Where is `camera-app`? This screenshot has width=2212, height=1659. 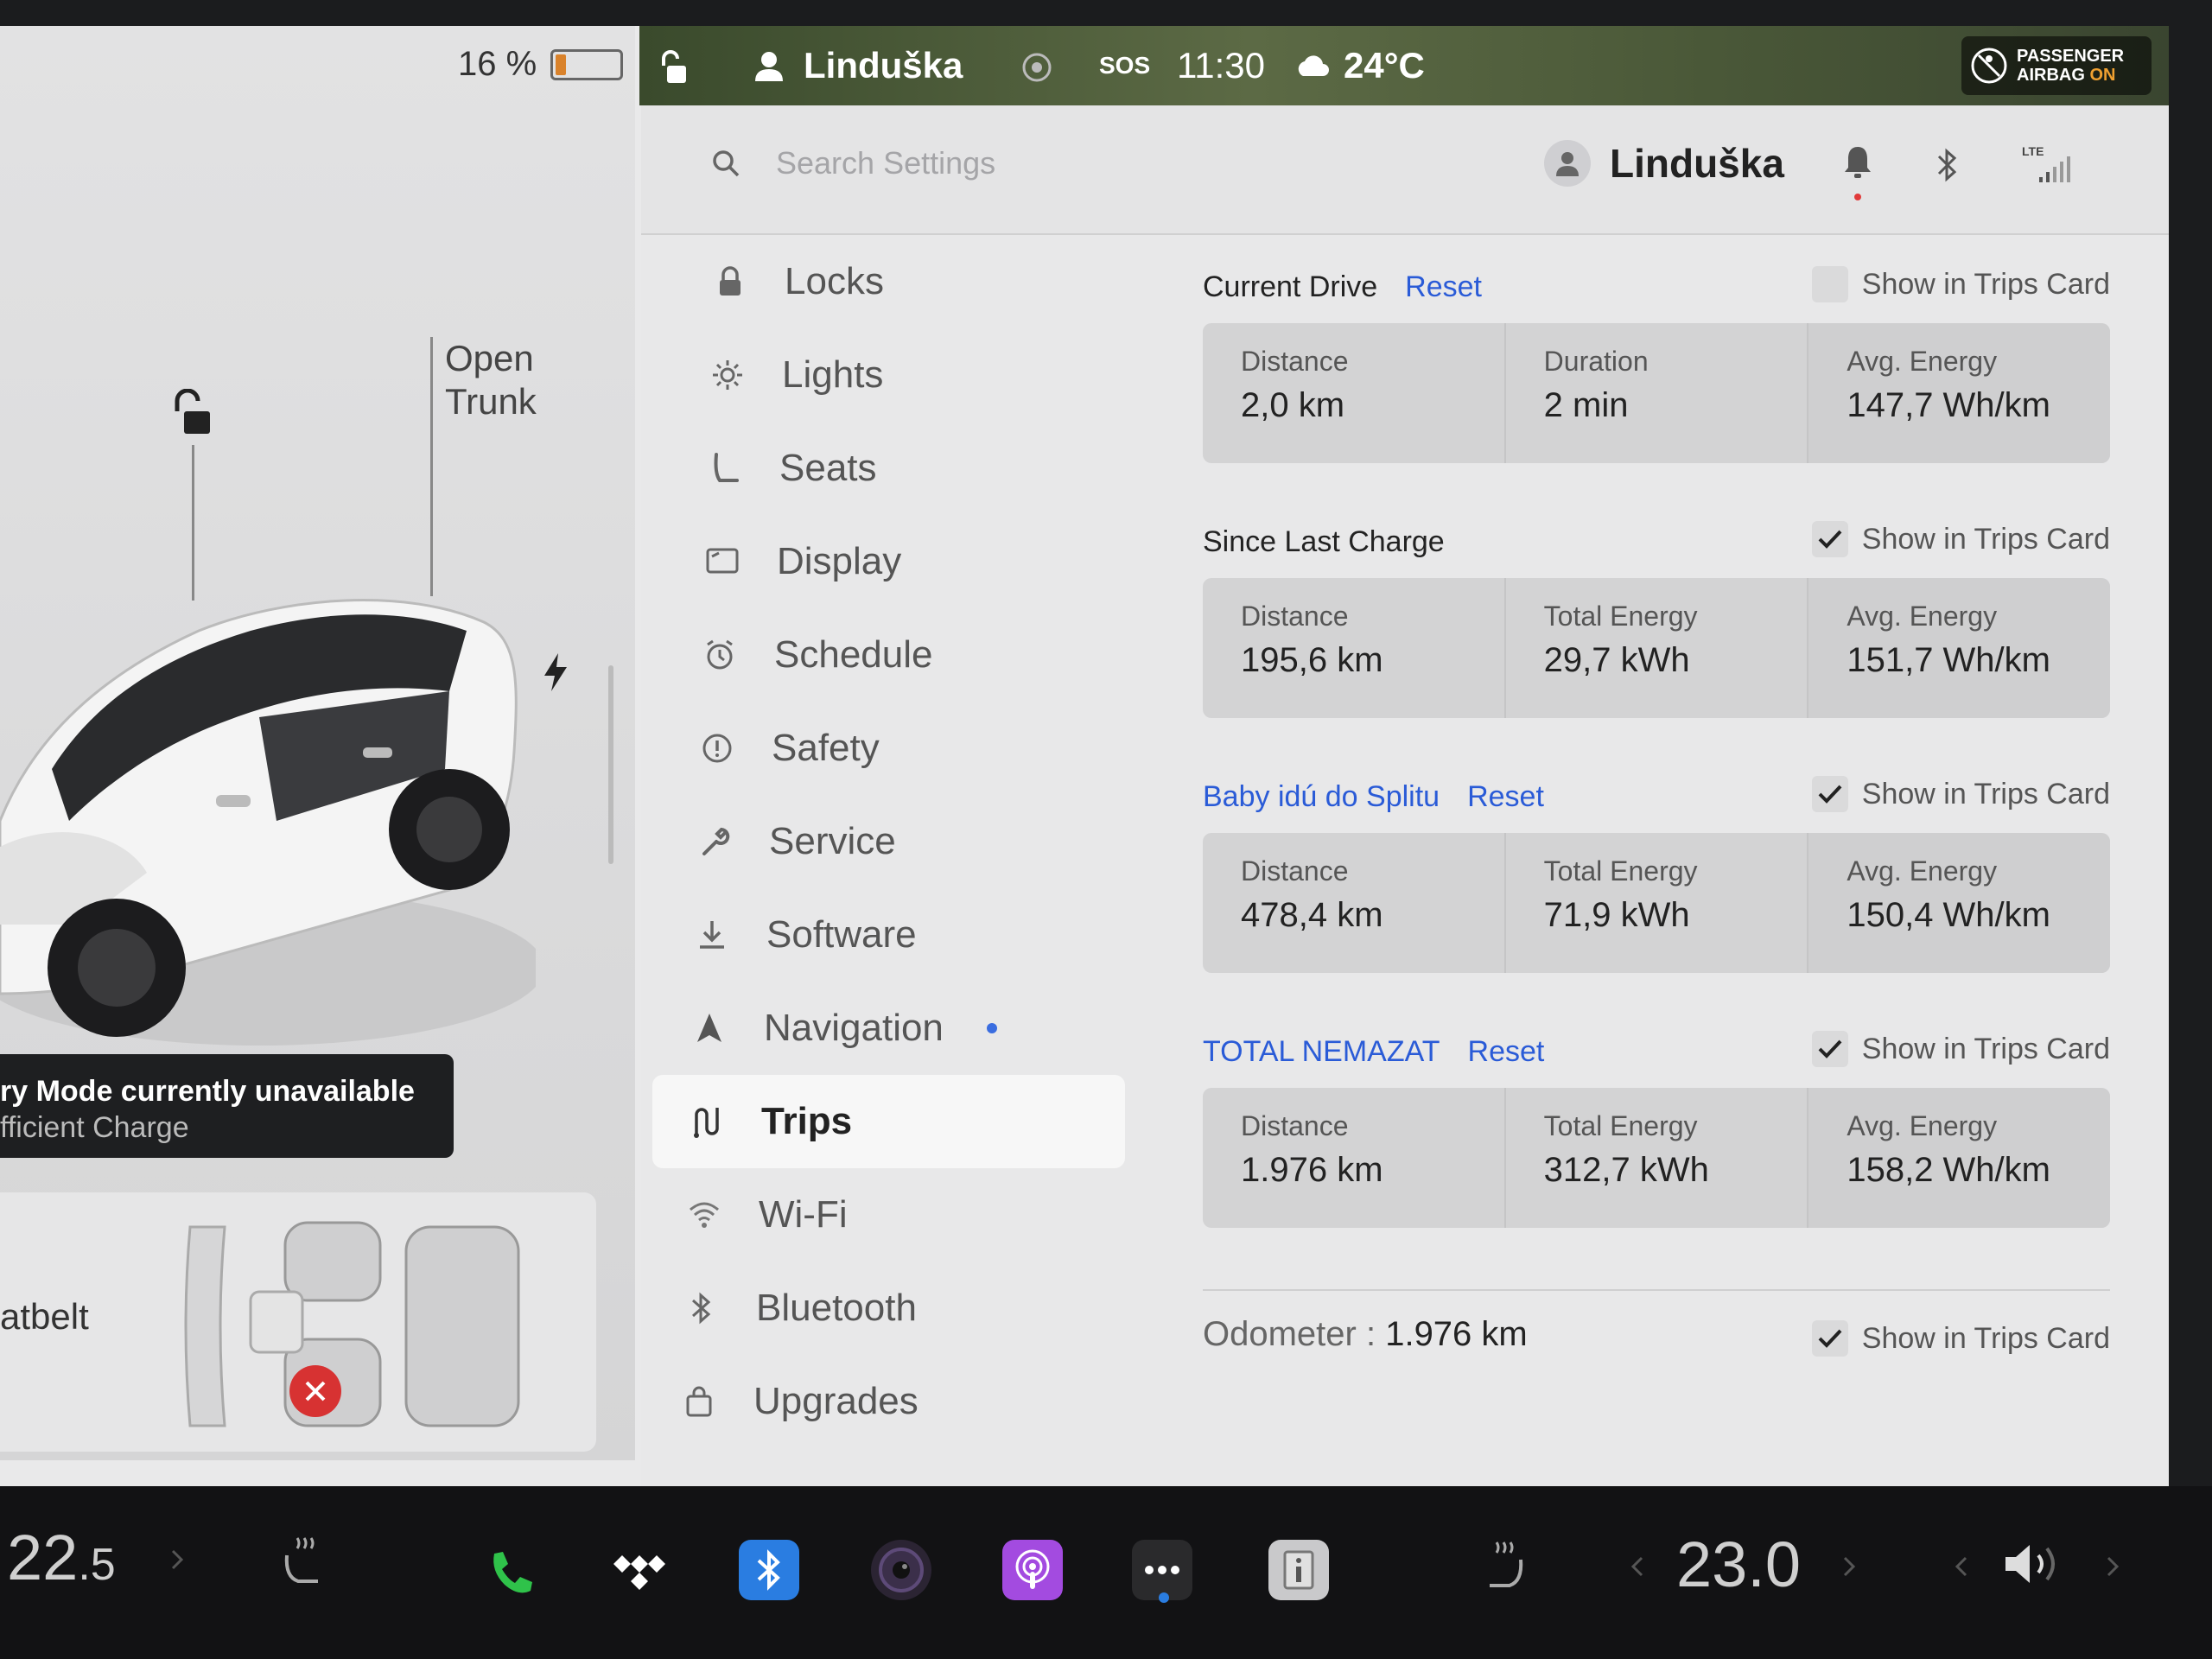 camera-app is located at coordinates (901, 1570).